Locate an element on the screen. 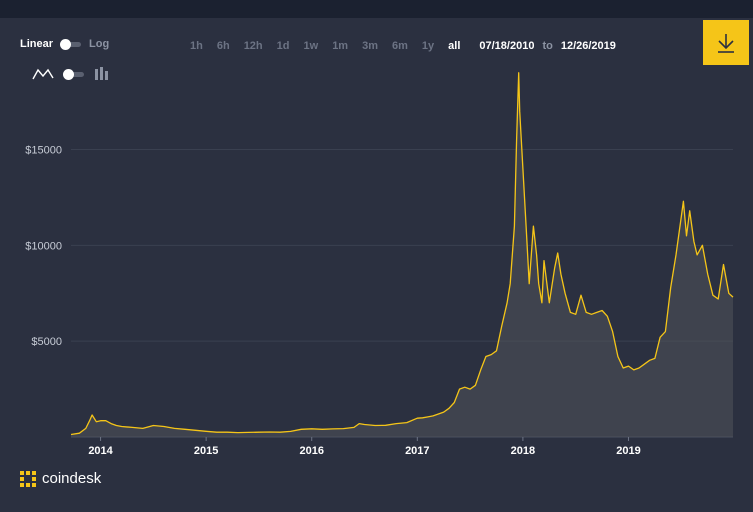  x-tick-label: 2015 is located at coordinates (206, 451).